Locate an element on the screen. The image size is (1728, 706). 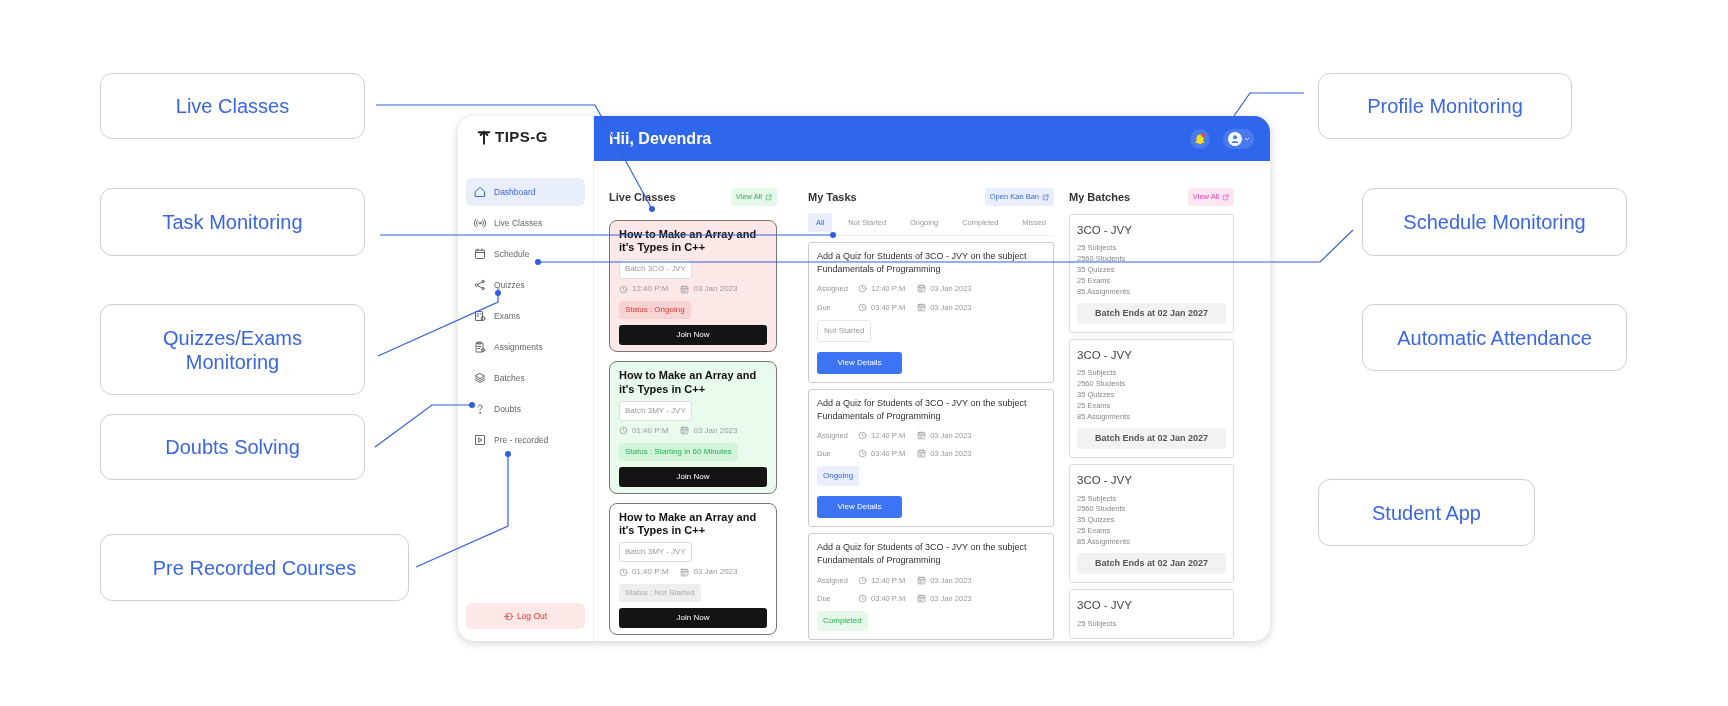
callout-label: Pre Recorded Courses is located at coordinates (254, 567).